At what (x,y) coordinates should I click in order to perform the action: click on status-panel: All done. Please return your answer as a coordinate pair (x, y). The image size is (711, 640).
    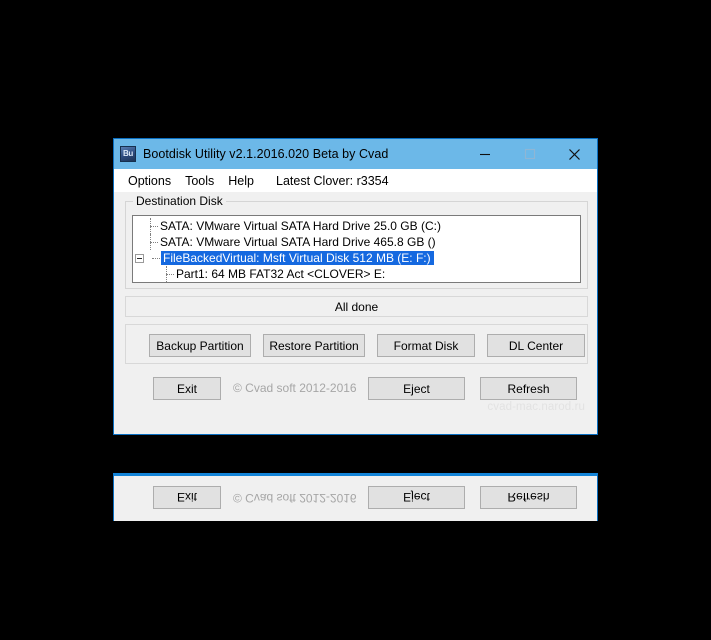
    Looking at the image, I should click on (356, 306).